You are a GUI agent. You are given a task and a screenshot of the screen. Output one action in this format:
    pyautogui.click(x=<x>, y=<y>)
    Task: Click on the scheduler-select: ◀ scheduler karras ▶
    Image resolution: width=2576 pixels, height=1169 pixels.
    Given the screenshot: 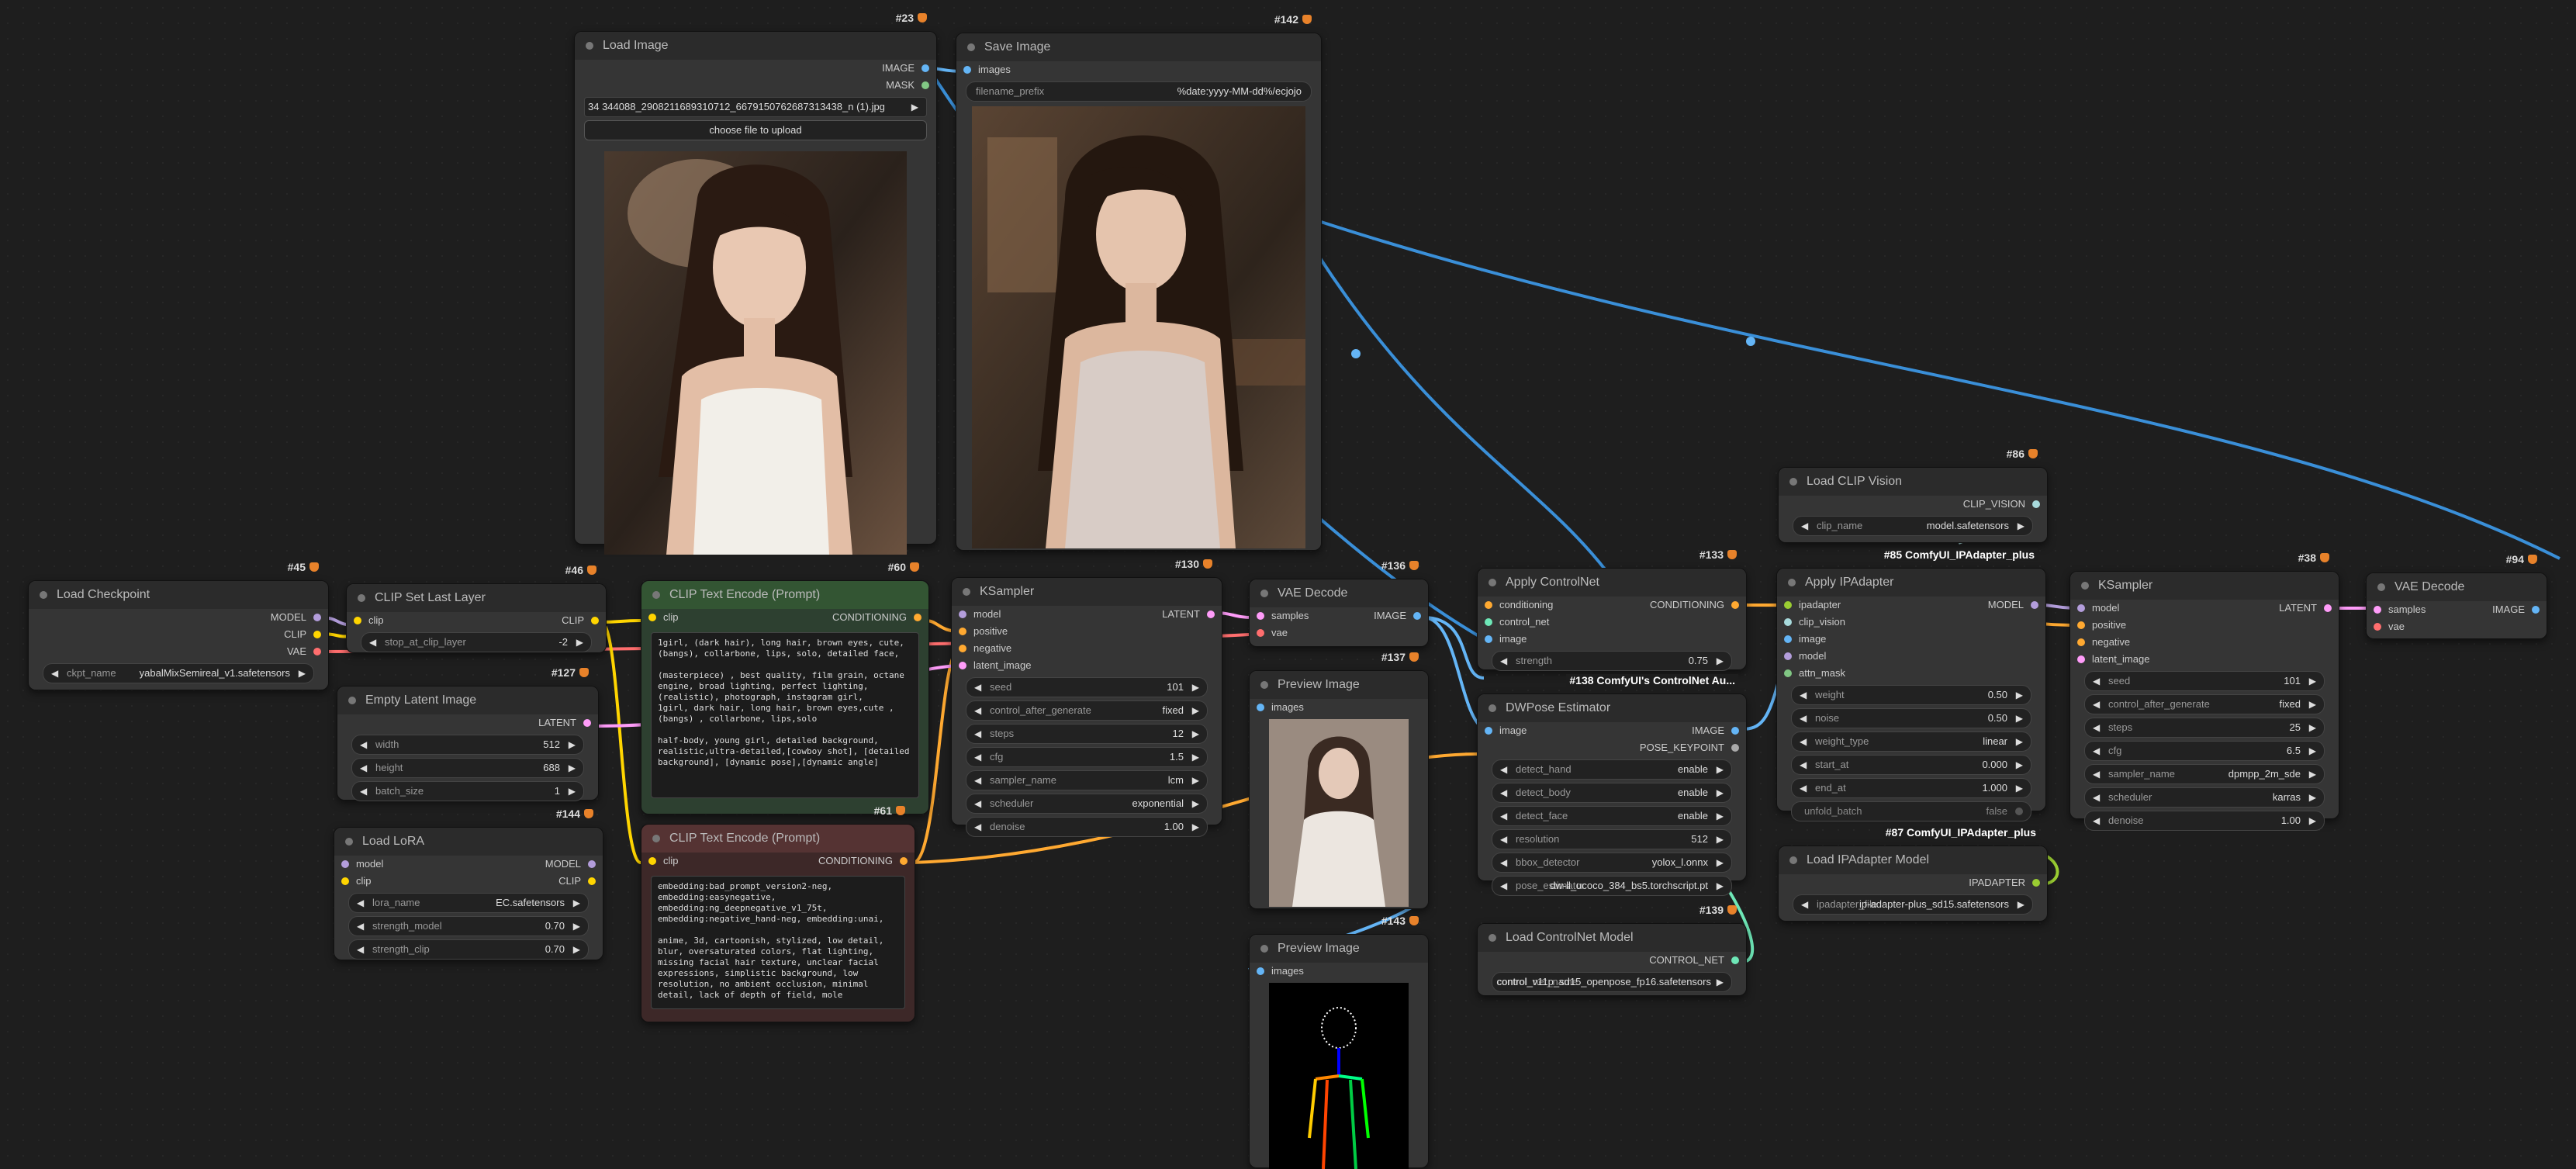 What is the action you would take?
    pyautogui.click(x=2204, y=797)
    